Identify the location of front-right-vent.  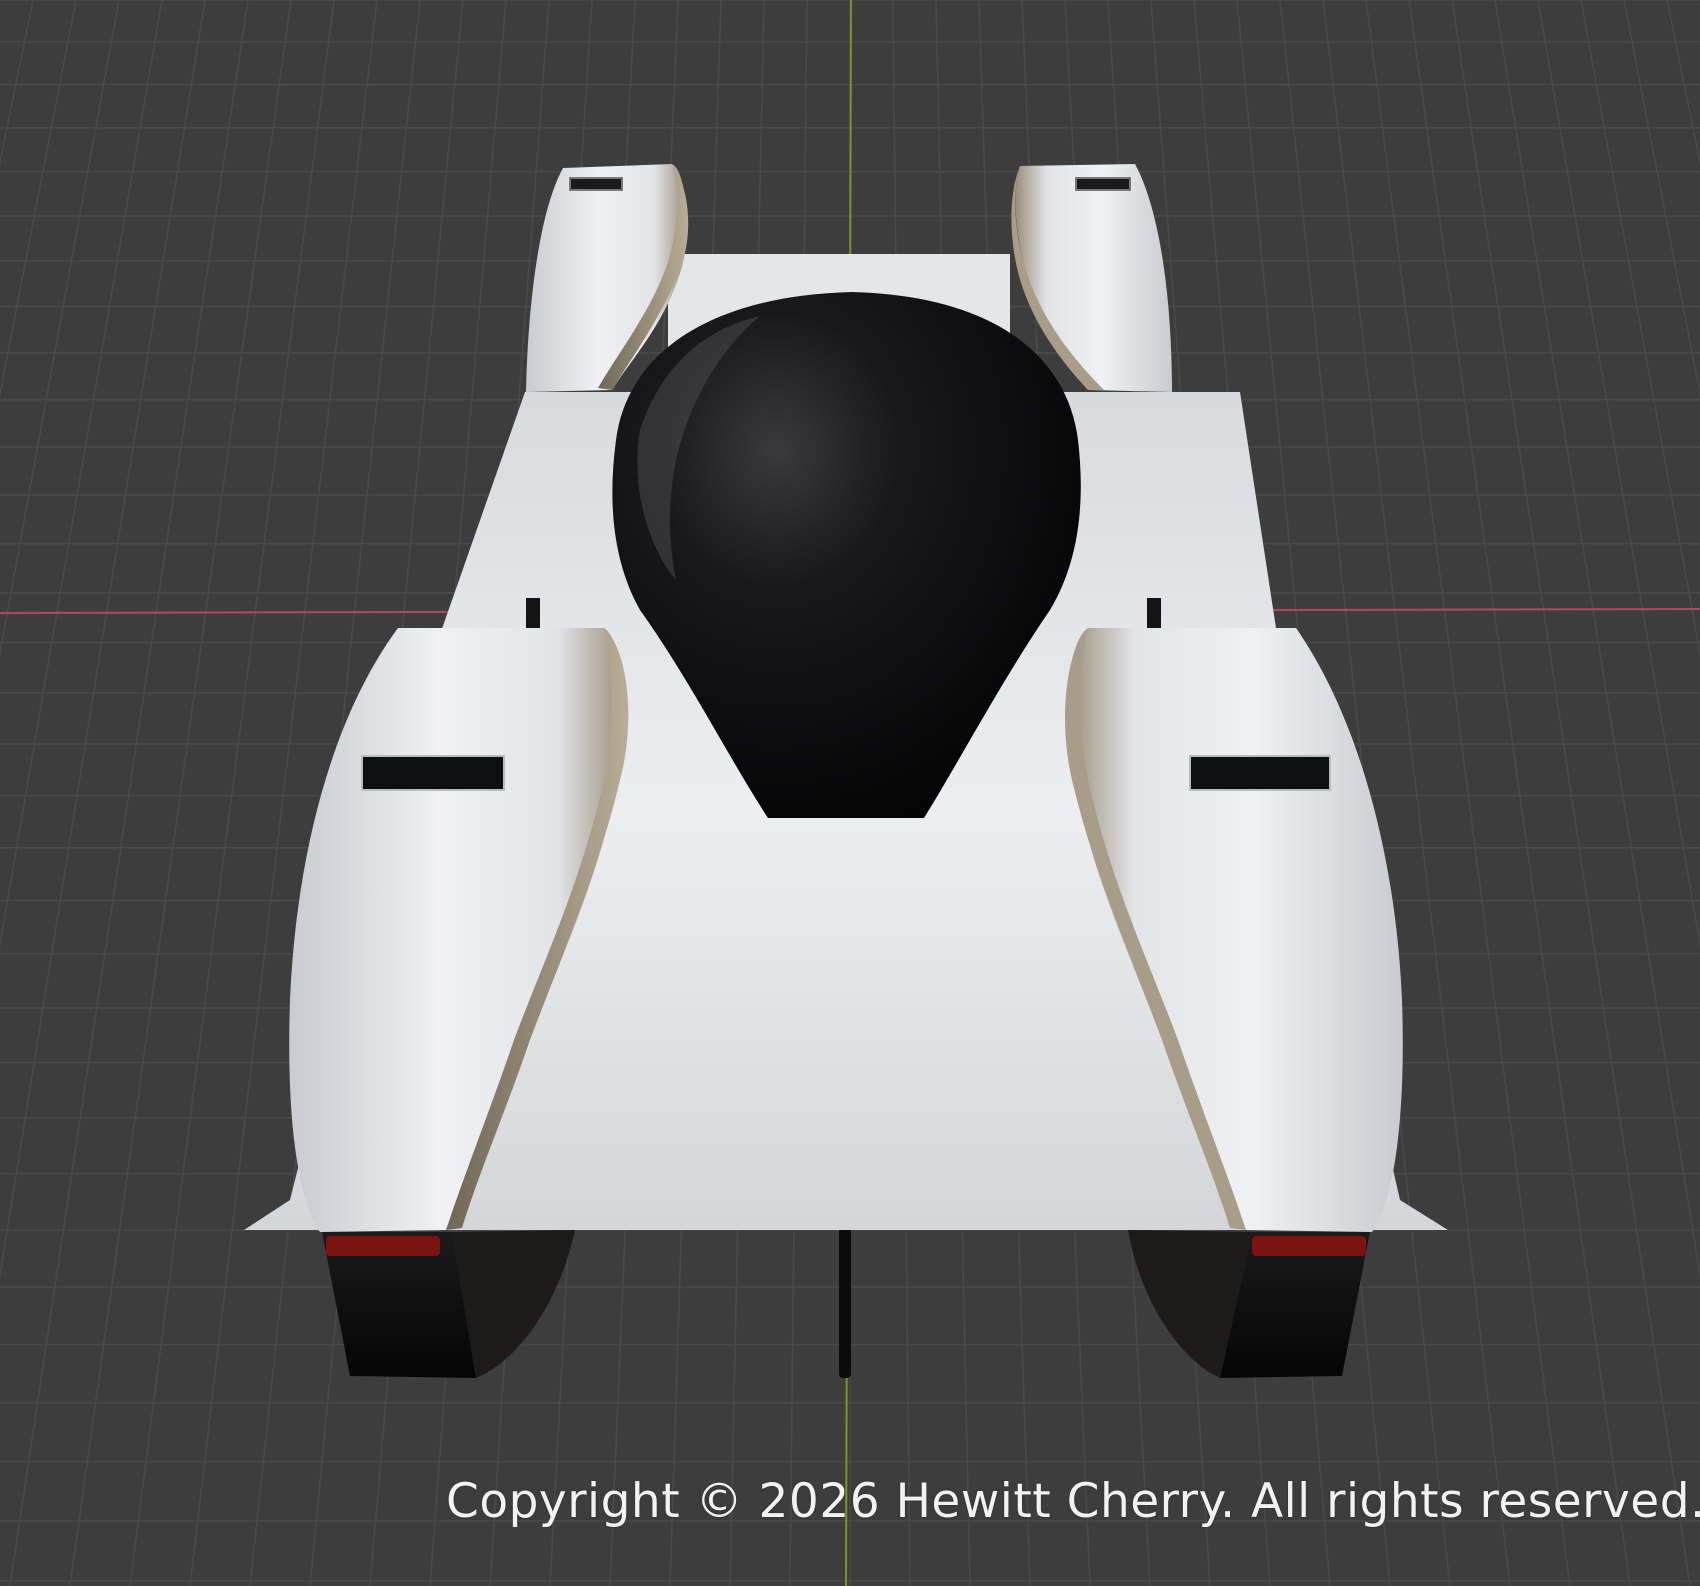
(1103, 184).